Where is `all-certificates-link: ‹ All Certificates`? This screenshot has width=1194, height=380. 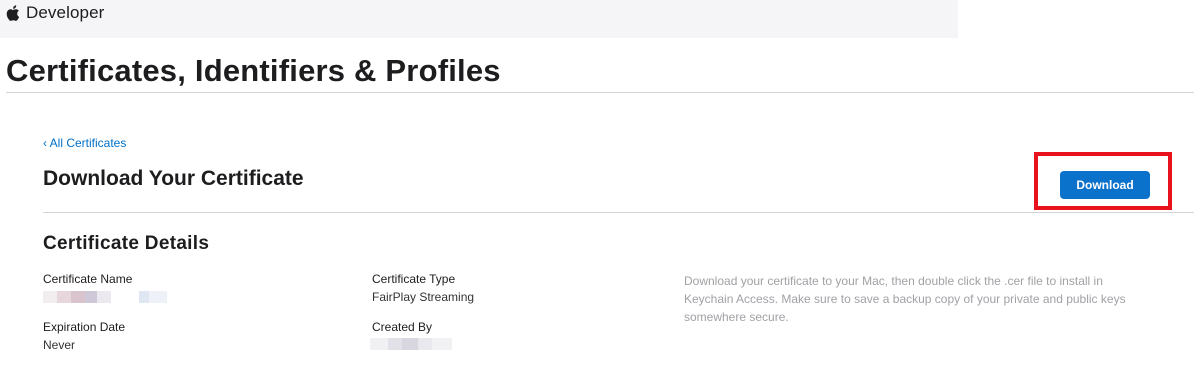
all-certificates-link: ‹ All Certificates is located at coordinates (84, 143).